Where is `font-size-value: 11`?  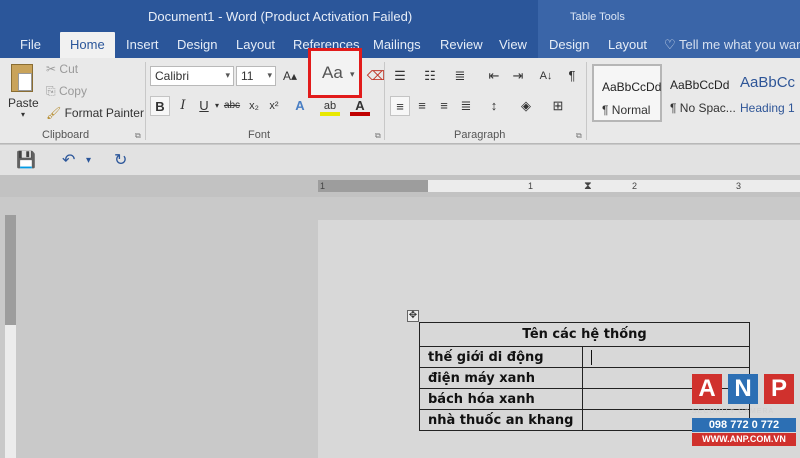
font-size-value: 11 is located at coordinates (247, 76).